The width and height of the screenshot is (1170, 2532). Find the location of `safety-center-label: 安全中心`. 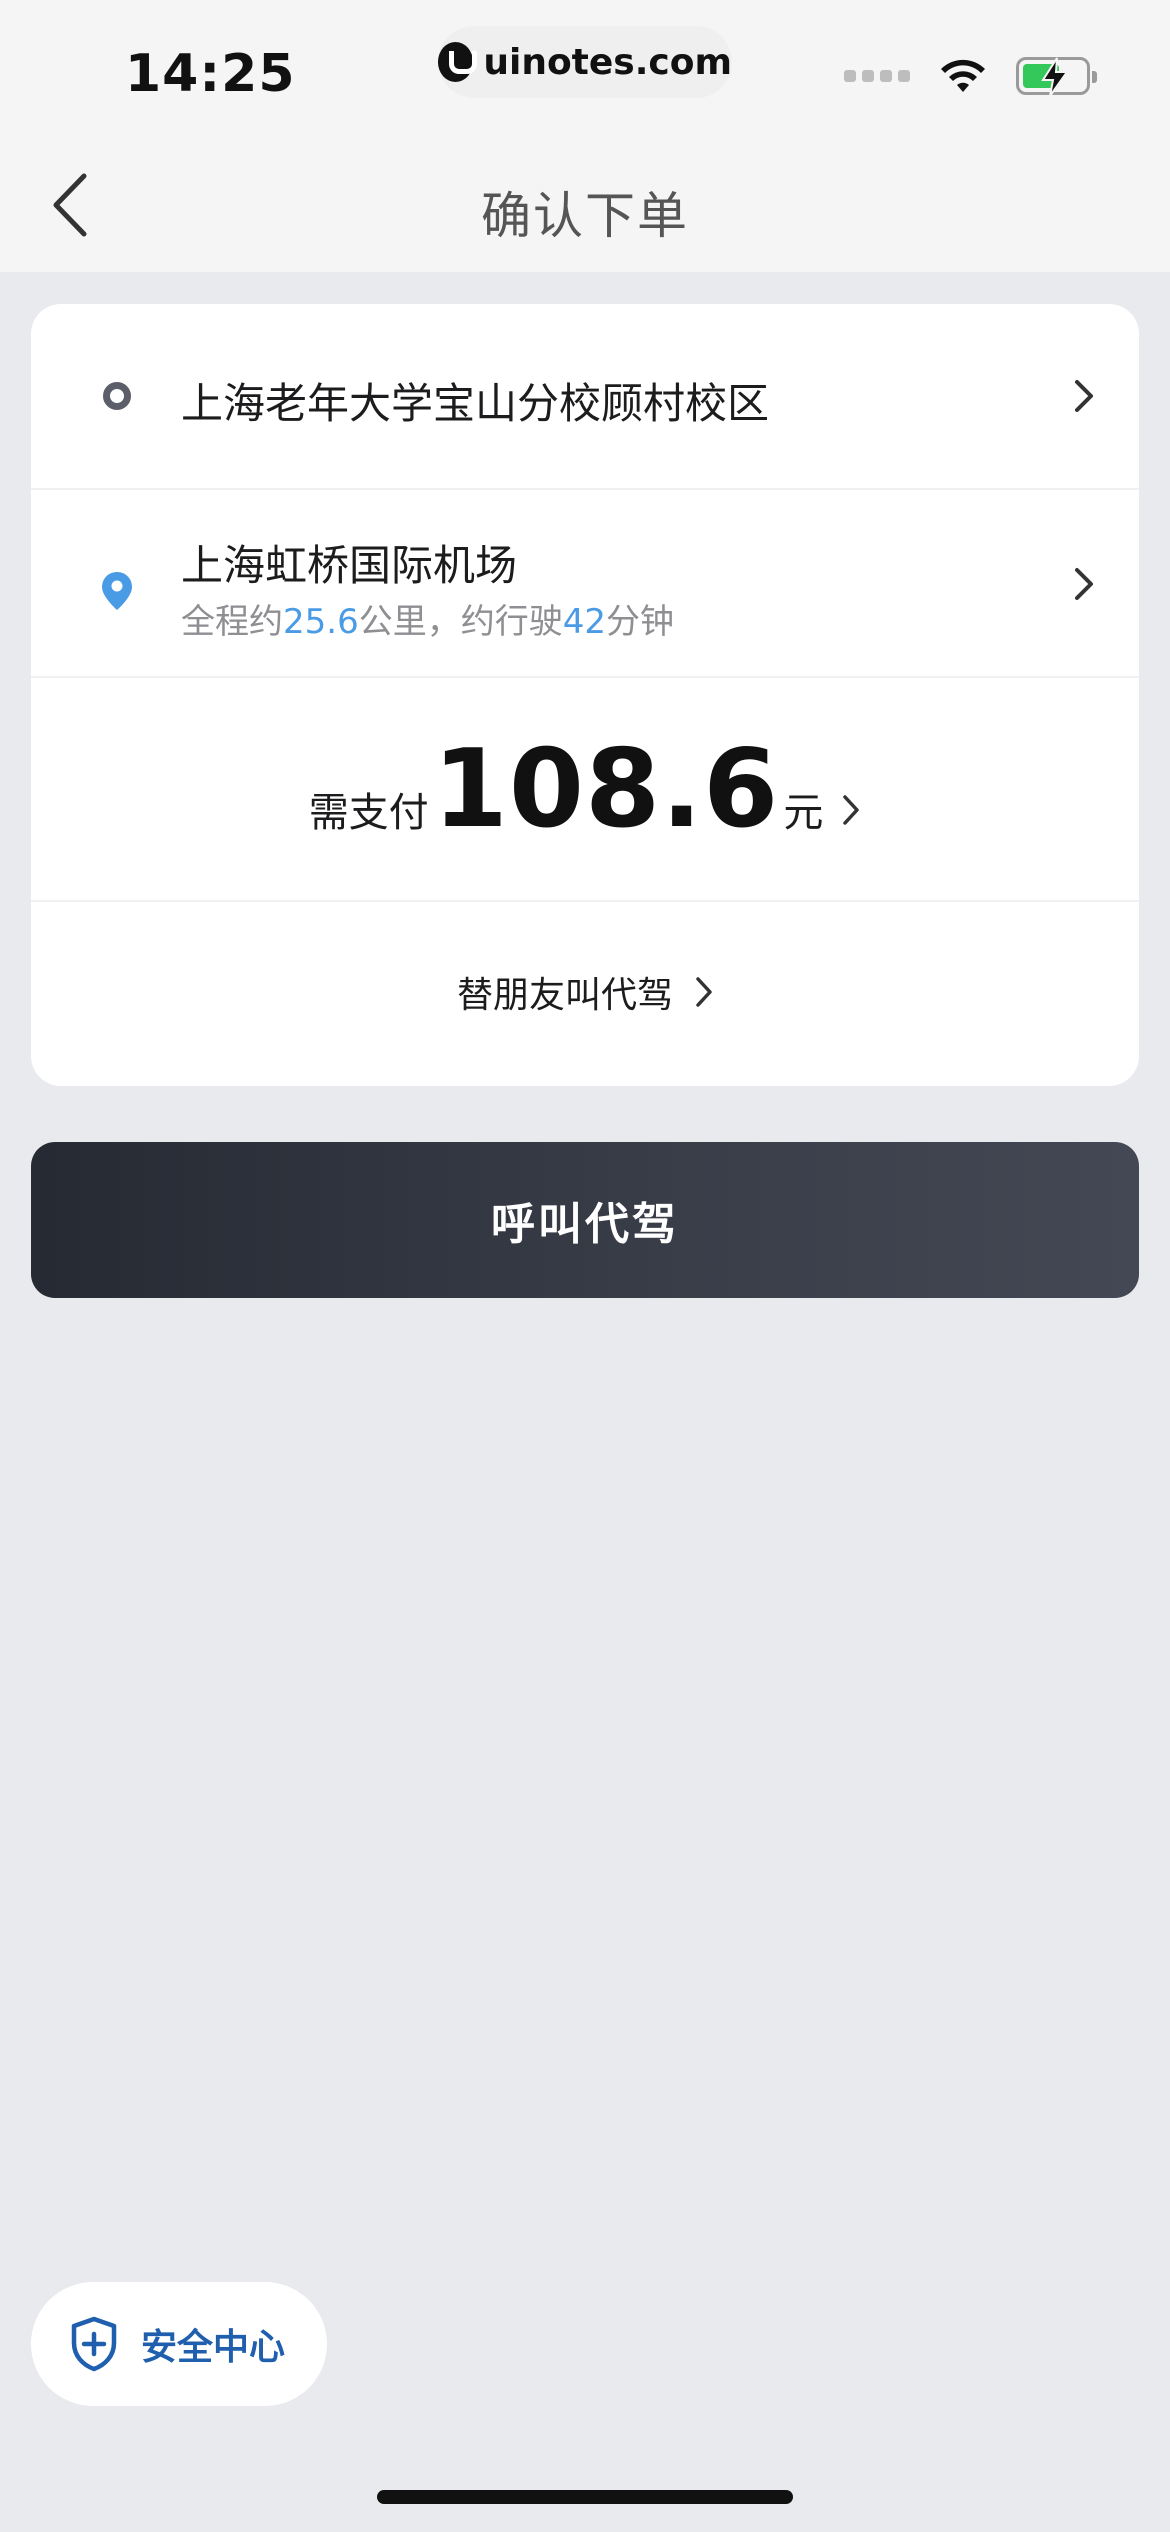

safety-center-label: 安全中心 is located at coordinates (213, 2347).